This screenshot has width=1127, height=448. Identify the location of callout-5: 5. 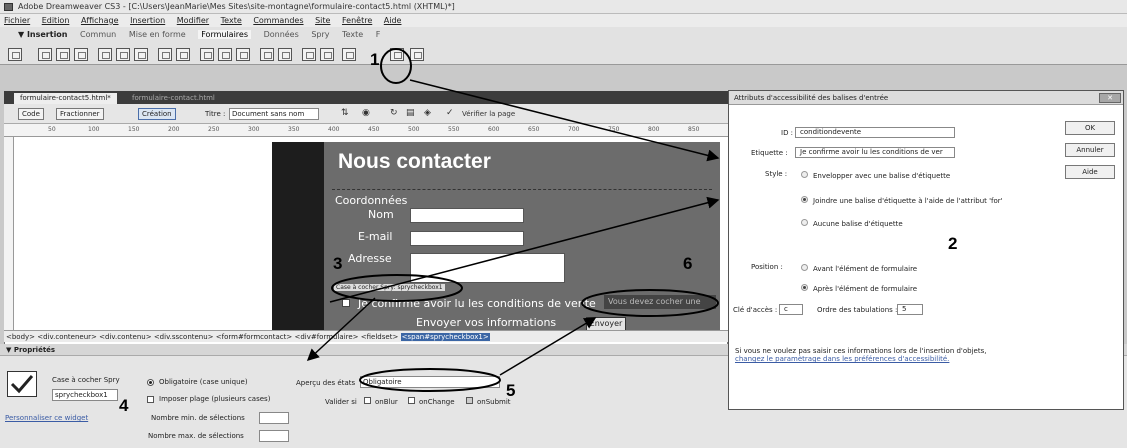
(511, 390).